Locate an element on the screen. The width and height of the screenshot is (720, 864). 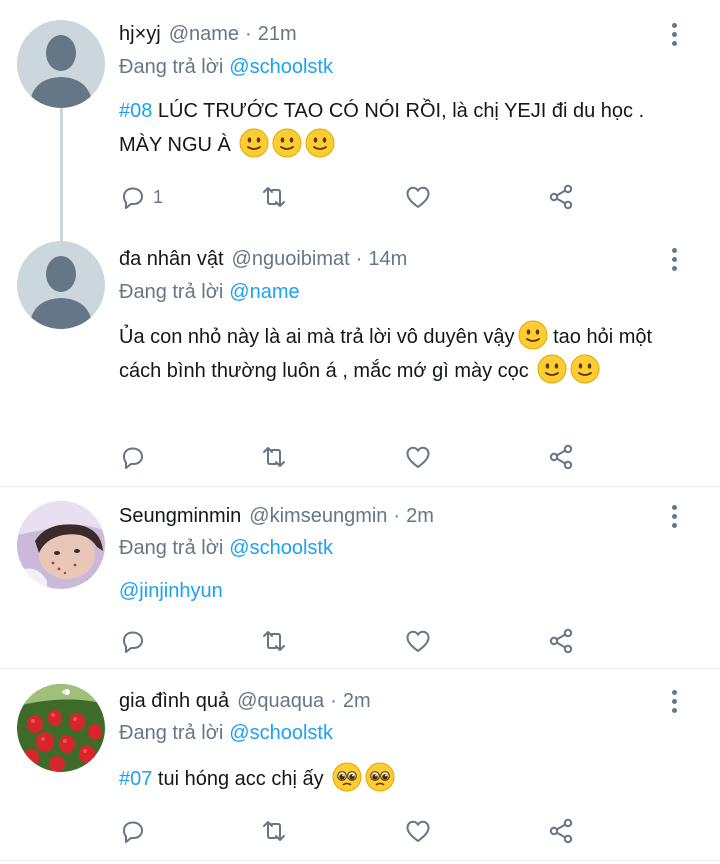
photo-avatar-strawberries is located at coordinates (61, 728).